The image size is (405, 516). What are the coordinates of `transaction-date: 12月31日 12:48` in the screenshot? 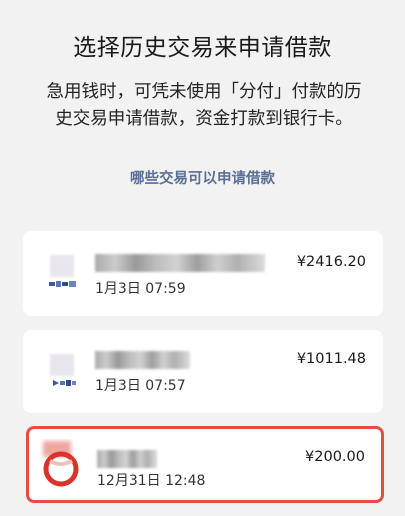 It's located at (151, 481).